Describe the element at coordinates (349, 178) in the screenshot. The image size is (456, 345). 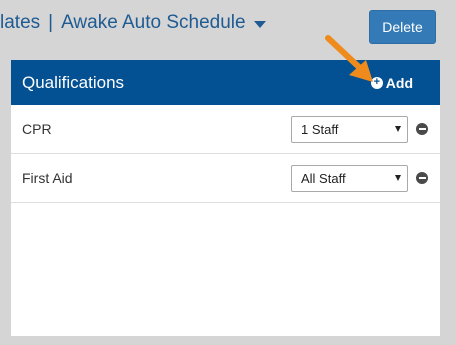
I see `staff-count-select: All Staff` at that location.